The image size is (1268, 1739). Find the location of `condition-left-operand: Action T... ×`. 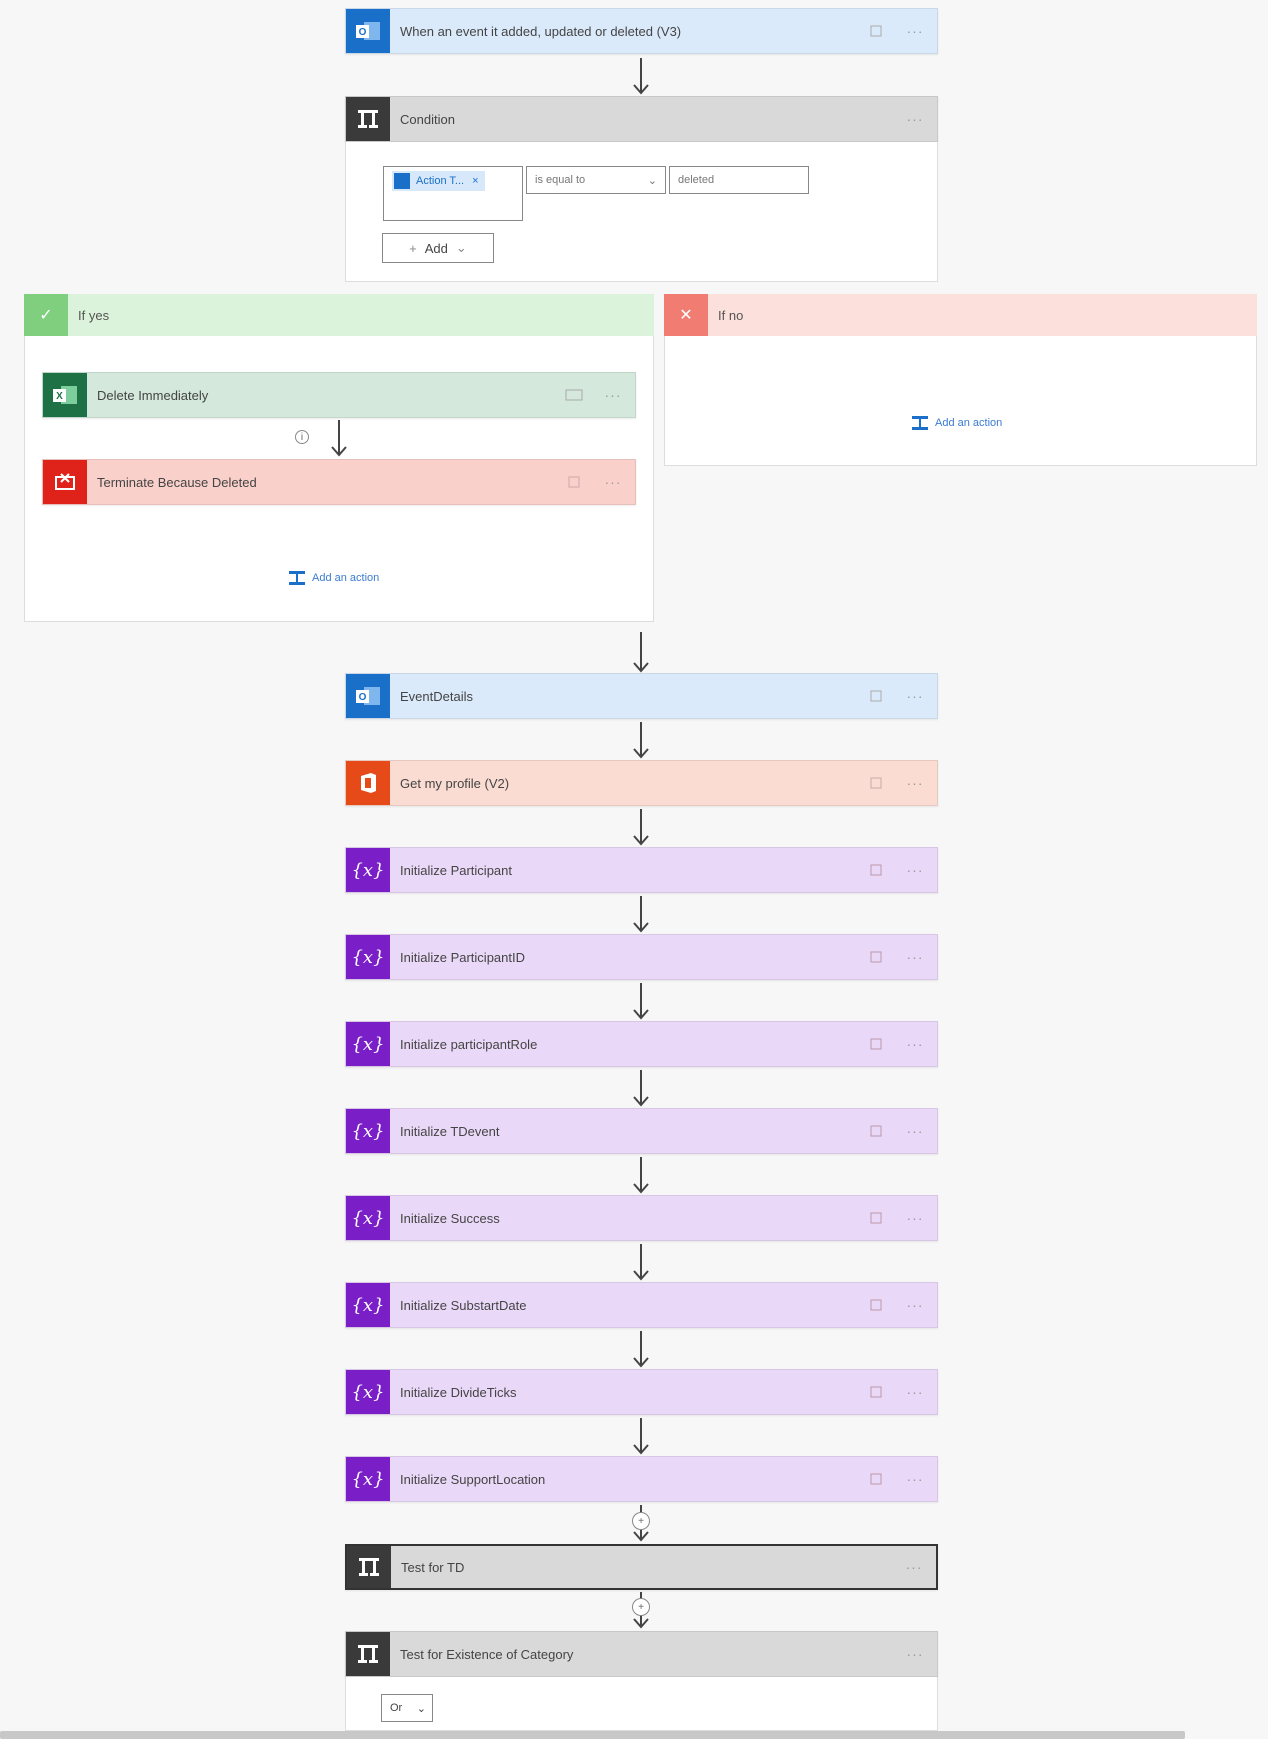

condition-left-operand: Action T... × is located at coordinates (453, 193).